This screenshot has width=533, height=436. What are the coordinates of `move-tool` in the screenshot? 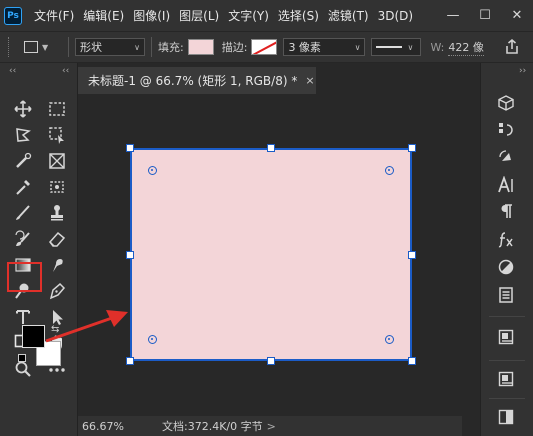 It's located at (23, 109).